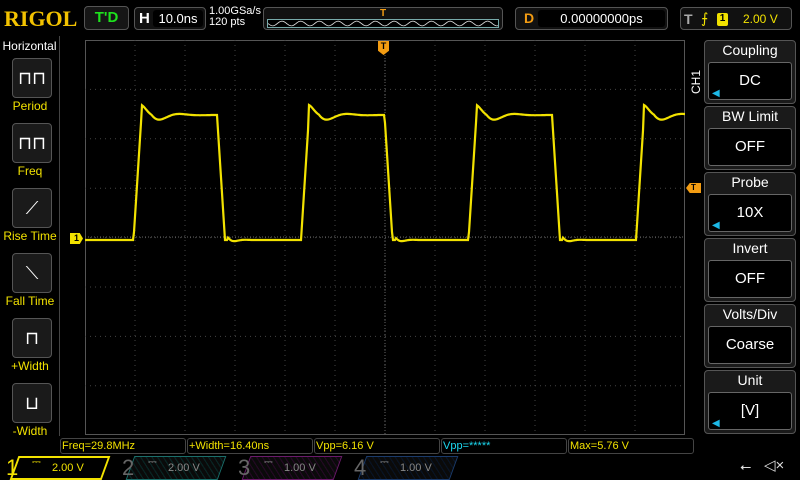 This screenshot has width=800, height=480. I want to click on rise-time-icon: ⟋, so click(32, 208).